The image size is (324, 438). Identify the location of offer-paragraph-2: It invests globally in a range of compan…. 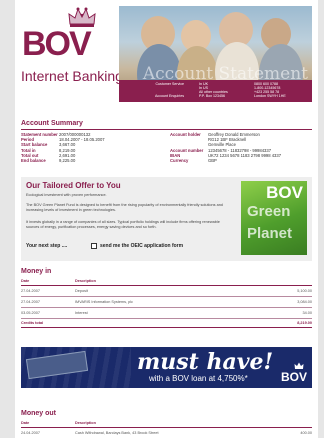
(123, 224).